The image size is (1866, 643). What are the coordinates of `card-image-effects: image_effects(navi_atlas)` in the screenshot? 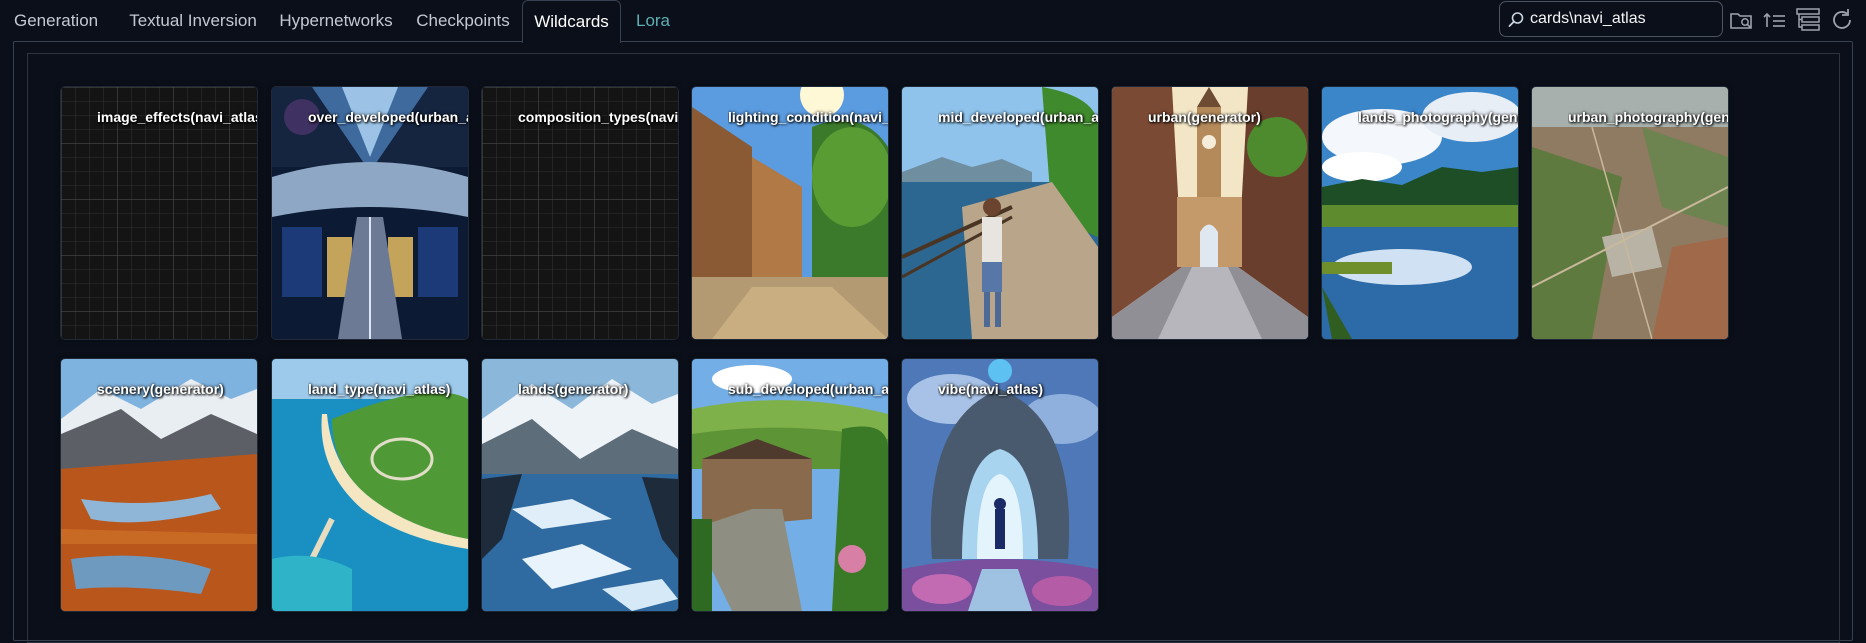 It's located at (159, 213).